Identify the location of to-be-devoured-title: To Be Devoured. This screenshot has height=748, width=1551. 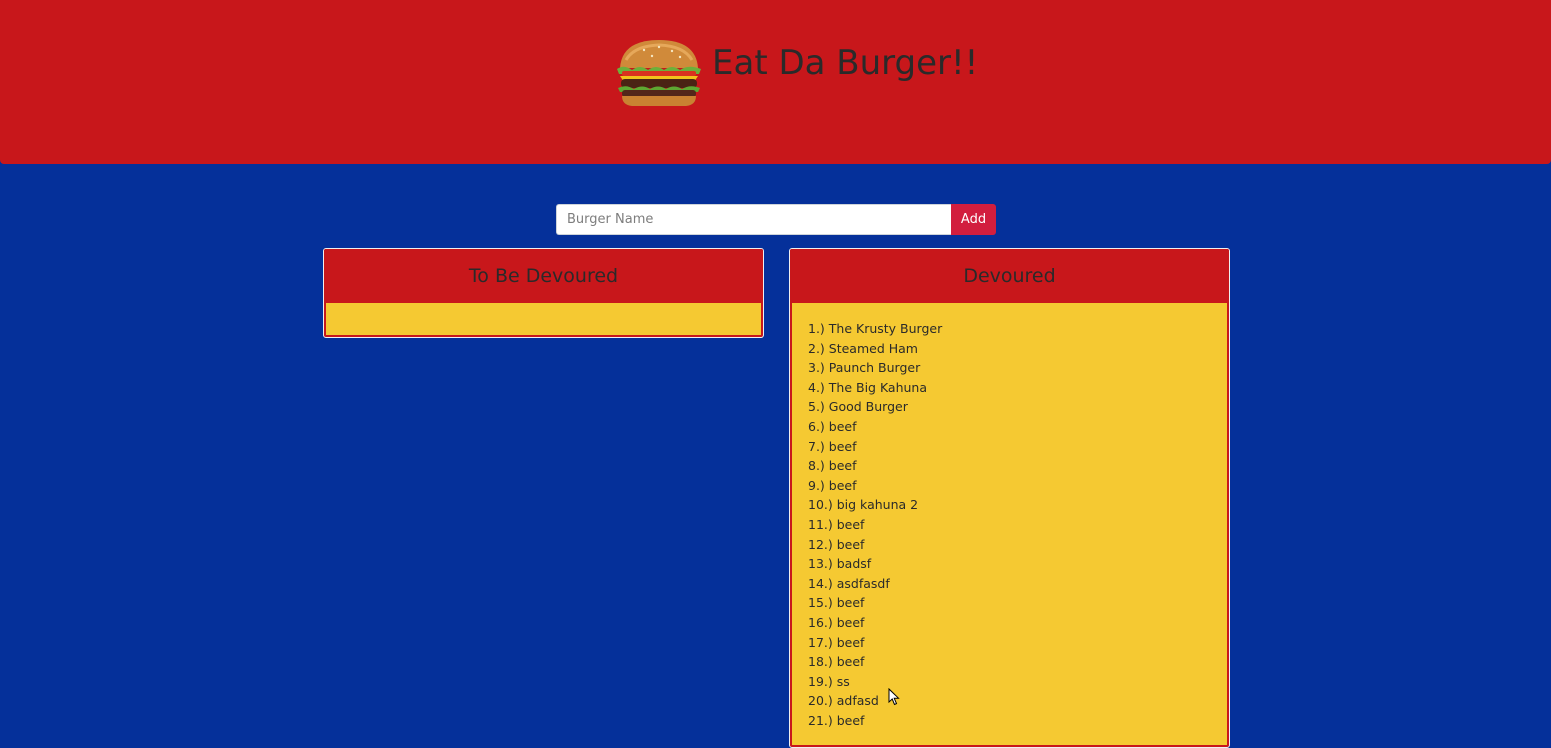
(543, 276).